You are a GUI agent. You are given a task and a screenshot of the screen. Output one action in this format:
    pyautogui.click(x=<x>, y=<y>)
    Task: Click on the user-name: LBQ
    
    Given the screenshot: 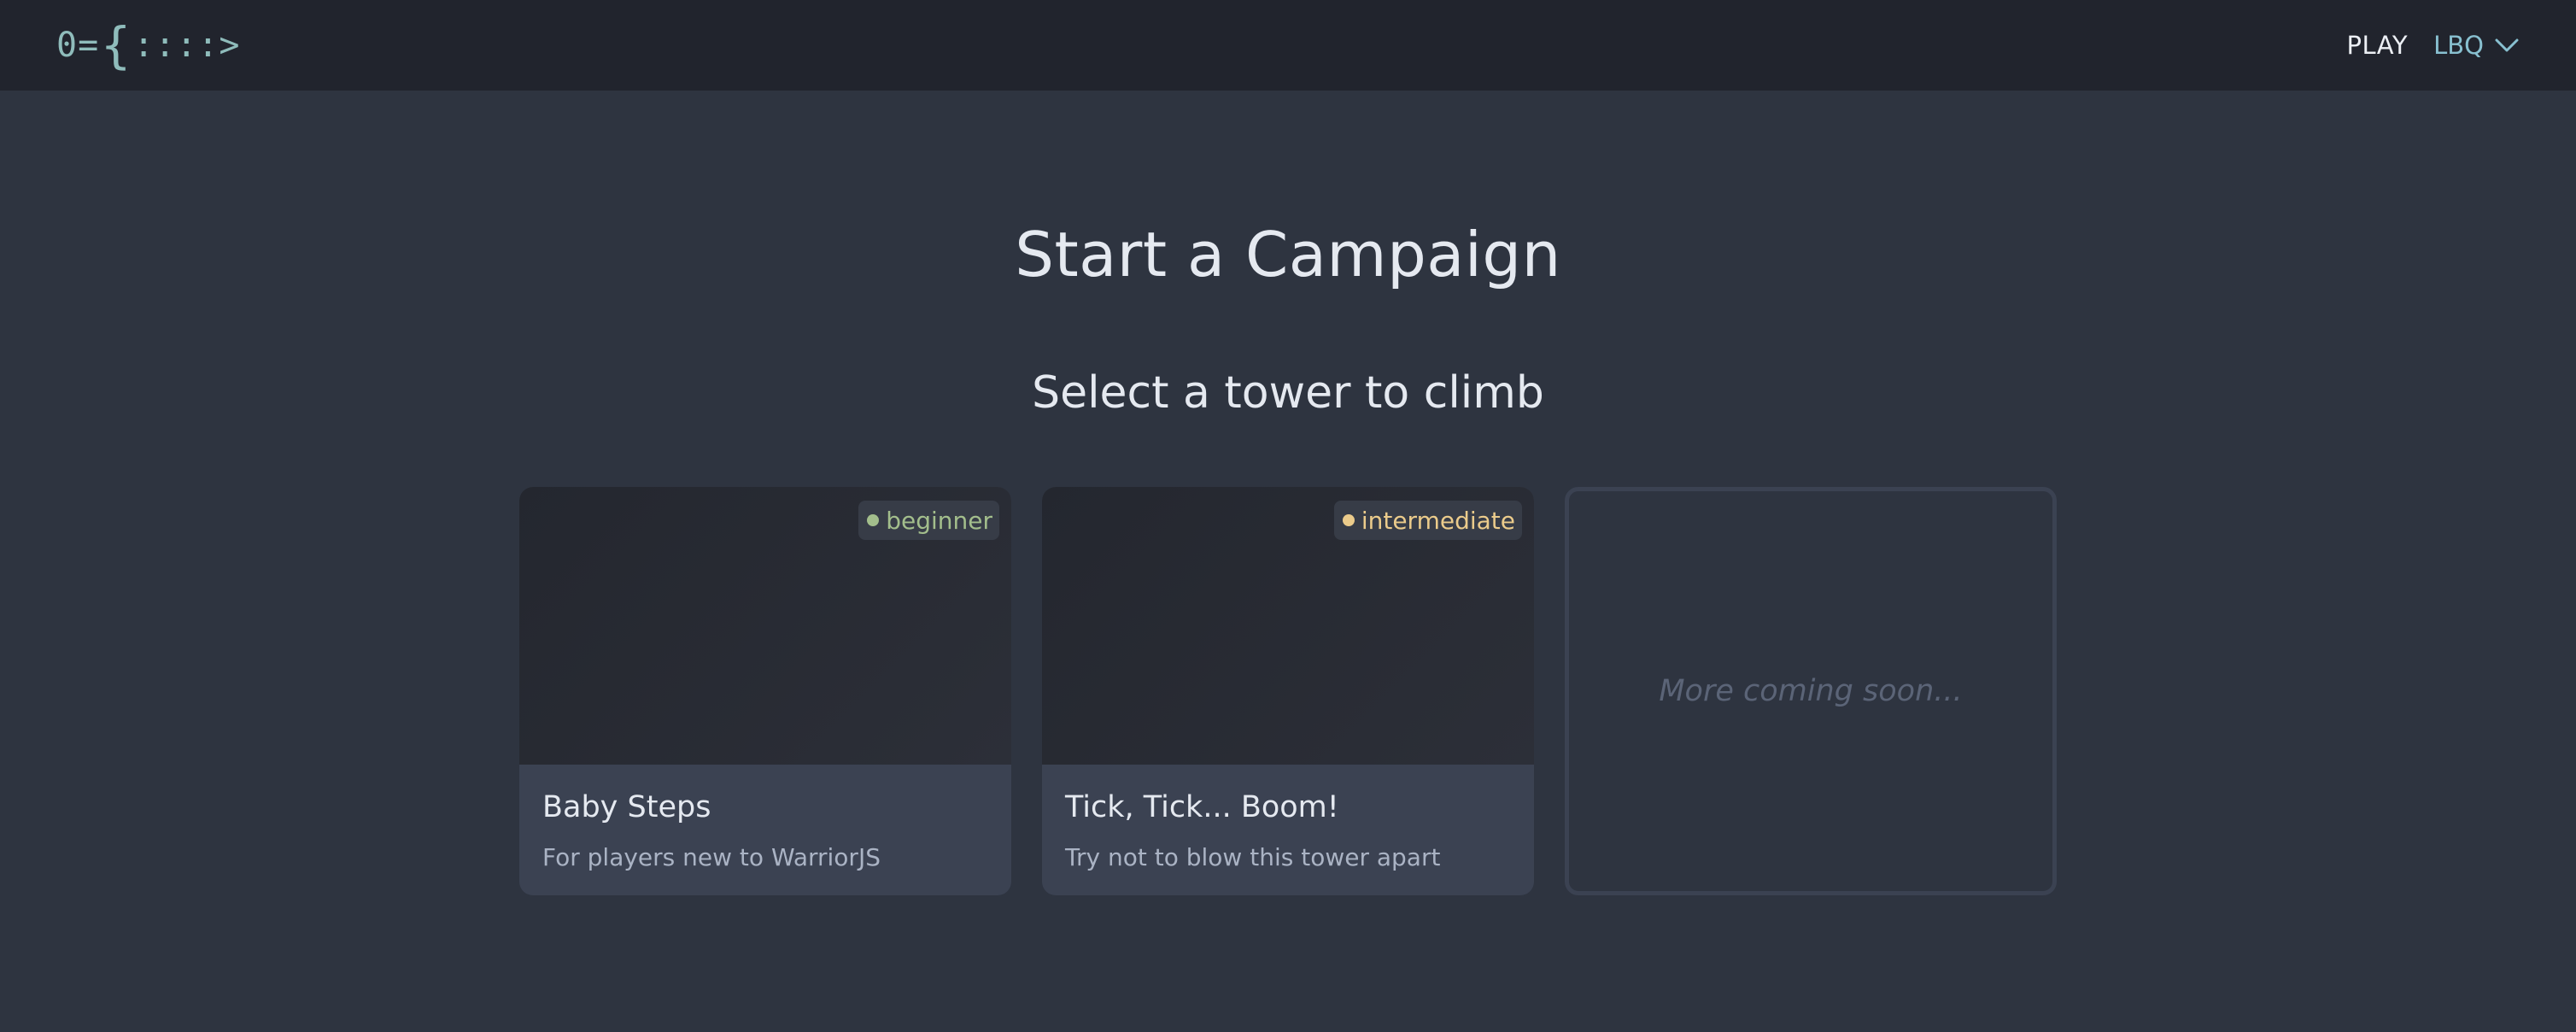 What is the action you would take?
    pyautogui.click(x=2458, y=46)
    